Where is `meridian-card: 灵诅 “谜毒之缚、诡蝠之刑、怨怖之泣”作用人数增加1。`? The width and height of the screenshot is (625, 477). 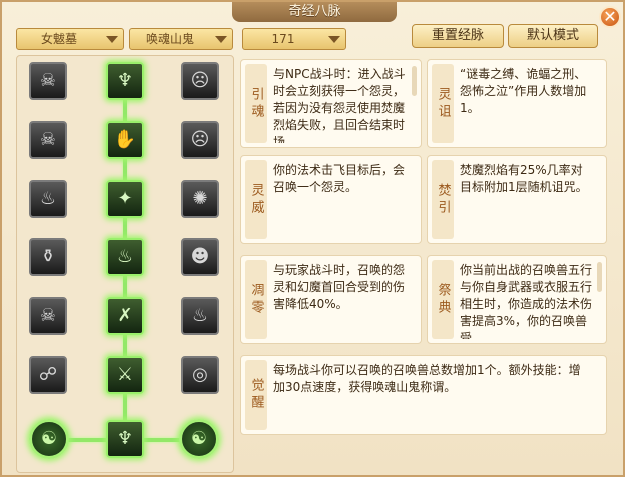 meridian-card: 灵诅 “谜毒之缚、诡蝠之刑、怨怖之泣”作用人数增加1。 is located at coordinates (517, 103).